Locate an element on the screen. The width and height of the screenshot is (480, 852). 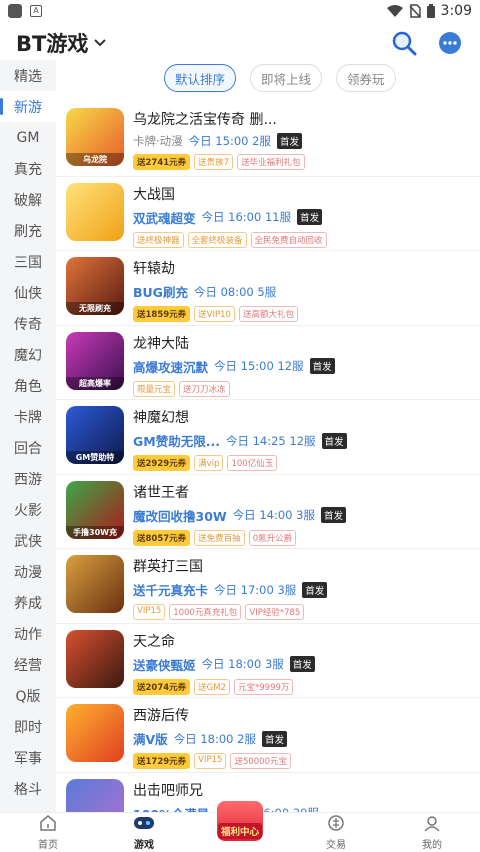
chevron-down-icon is located at coordinates (100, 43).